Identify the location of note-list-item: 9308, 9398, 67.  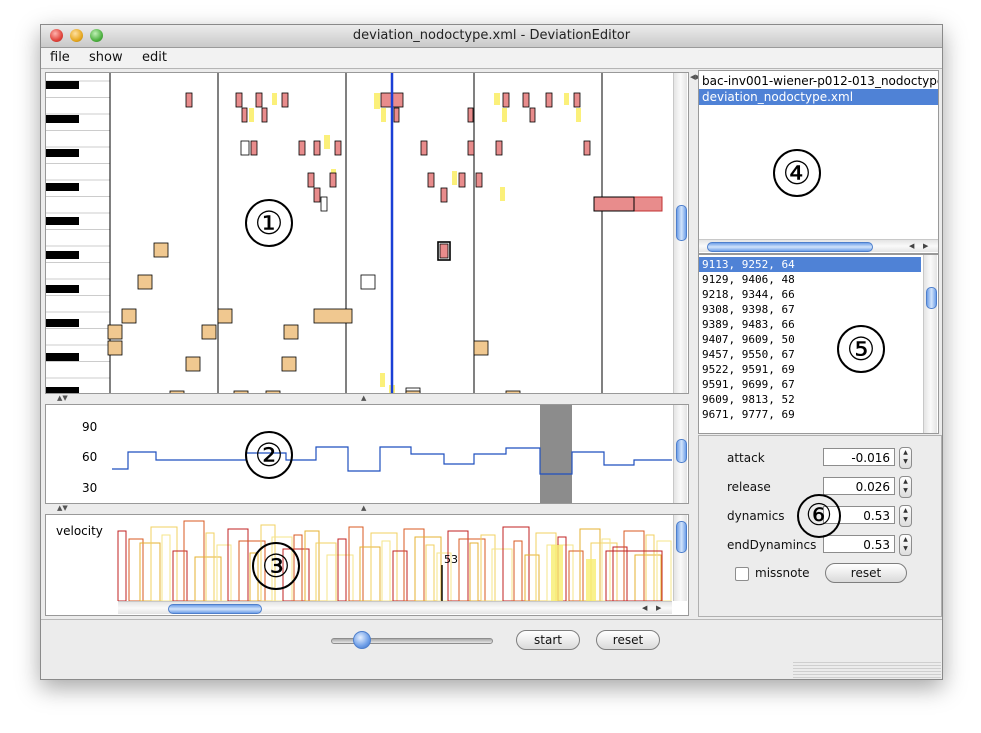
(810, 309).